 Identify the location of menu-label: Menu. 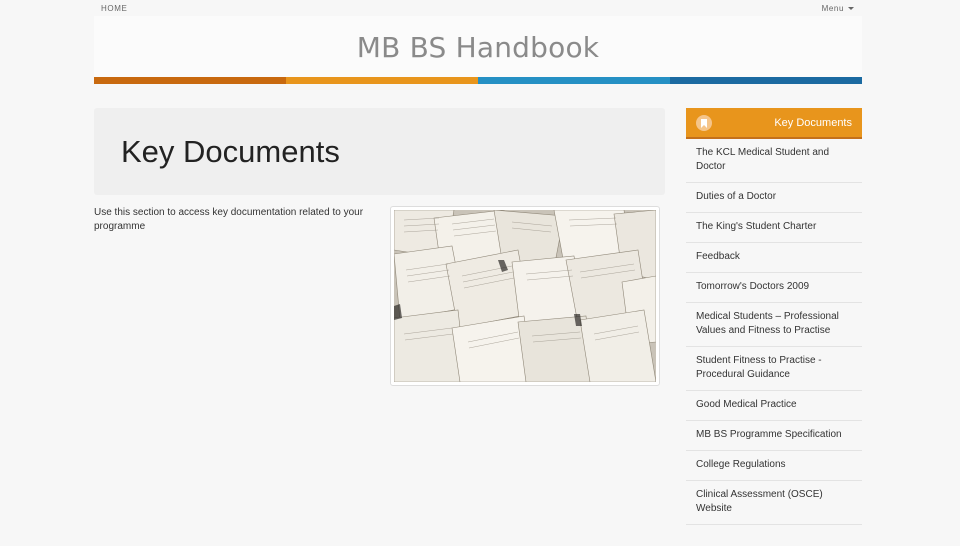
(832, 8).